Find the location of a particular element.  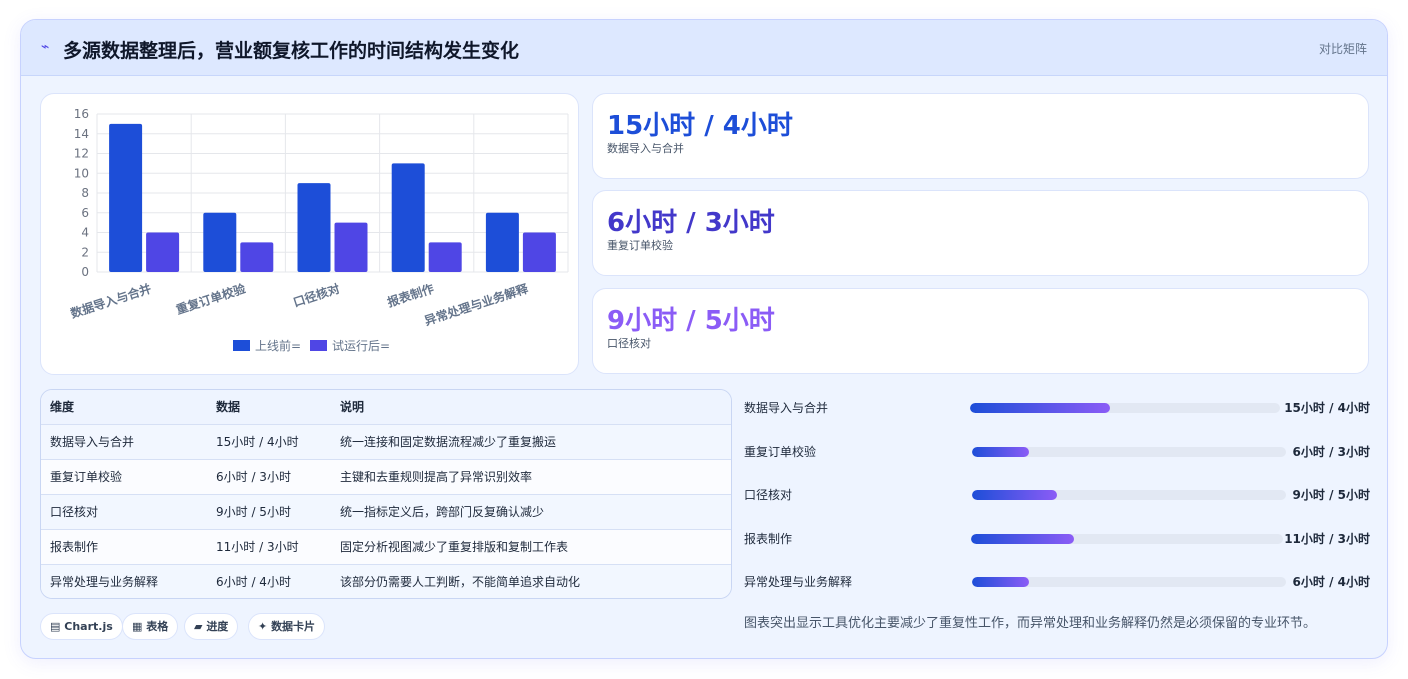

header-tag: 对比矩阵 is located at coordinates (1342, 49).